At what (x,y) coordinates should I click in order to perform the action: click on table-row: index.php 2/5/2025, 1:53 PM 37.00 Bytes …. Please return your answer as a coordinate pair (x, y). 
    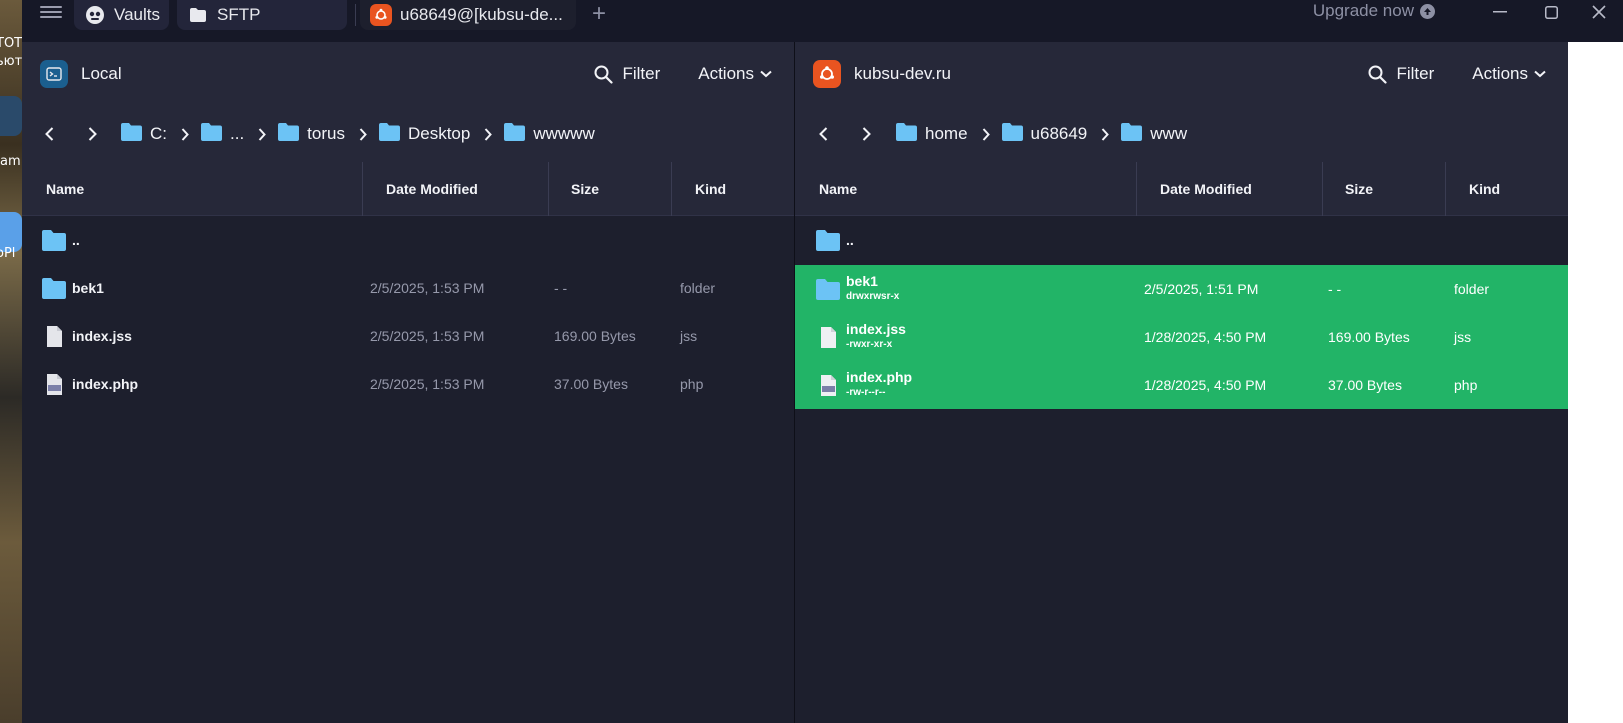
    Looking at the image, I should click on (408, 384).